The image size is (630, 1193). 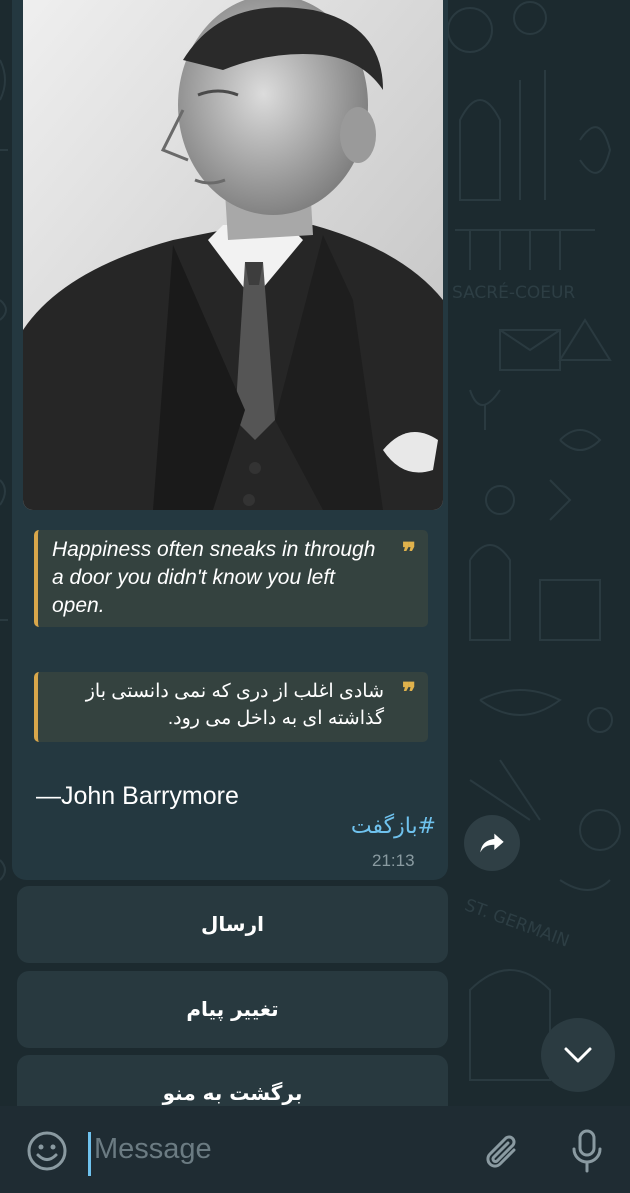 What do you see at coordinates (501, 1151) in the screenshot?
I see `paperclip-icon` at bounding box center [501, 1151].